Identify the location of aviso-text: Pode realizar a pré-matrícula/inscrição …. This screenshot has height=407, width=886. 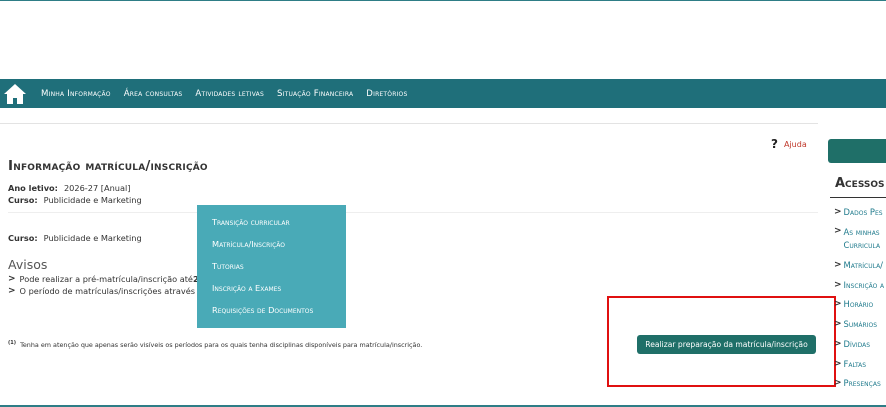
(106, 279).